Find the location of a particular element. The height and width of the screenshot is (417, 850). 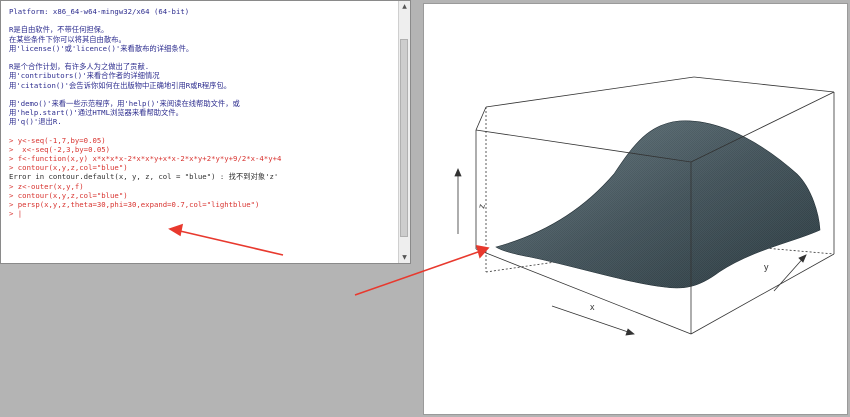

console-line: R是个合作计划，有许多人为之做出了贡献. is located at coordinates (79, 67).